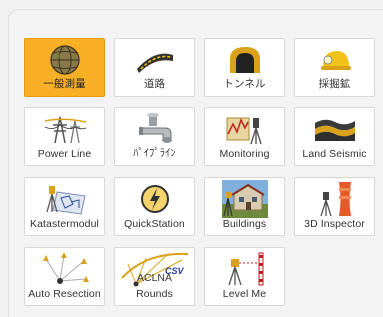 This screenshot has height=317, width=383. I want to click on tile-pipeline: ﾊﾟｲﾌﾟﾗｲﾝ, so click(154, 136).